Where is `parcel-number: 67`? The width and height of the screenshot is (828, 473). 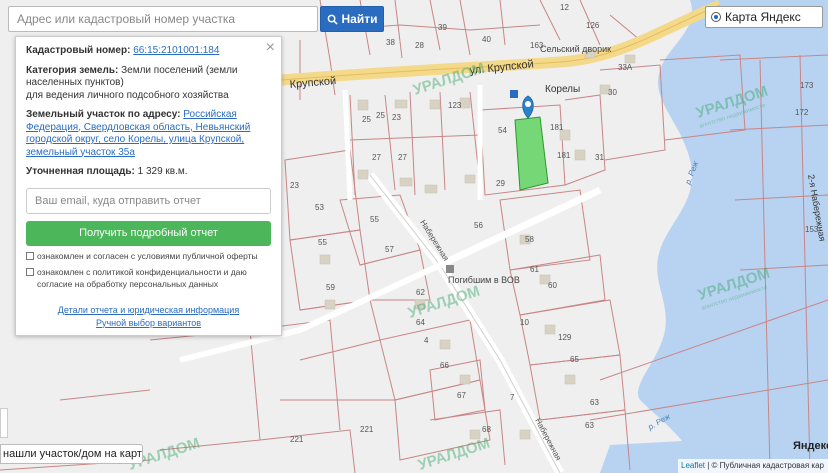 parcel-number: 67 is located at coordinates (461, 395).